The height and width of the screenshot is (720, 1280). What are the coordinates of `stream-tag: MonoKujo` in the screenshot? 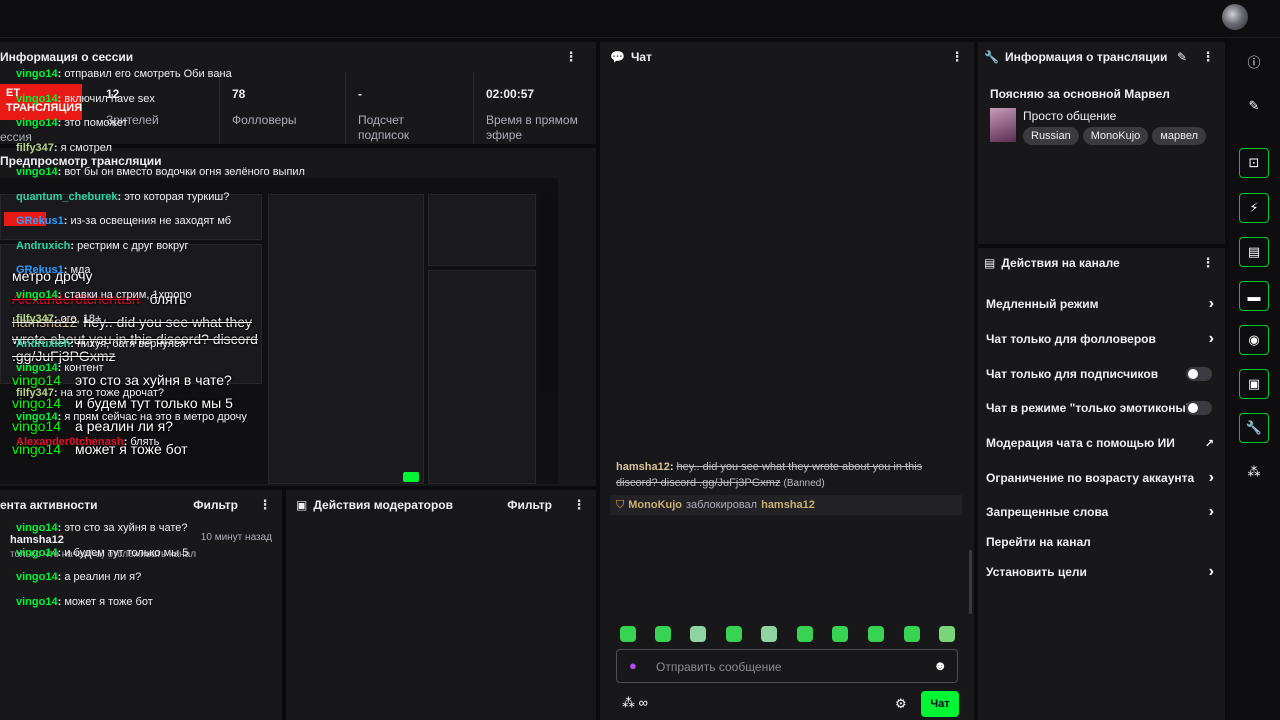 It's located at (1115, 136).